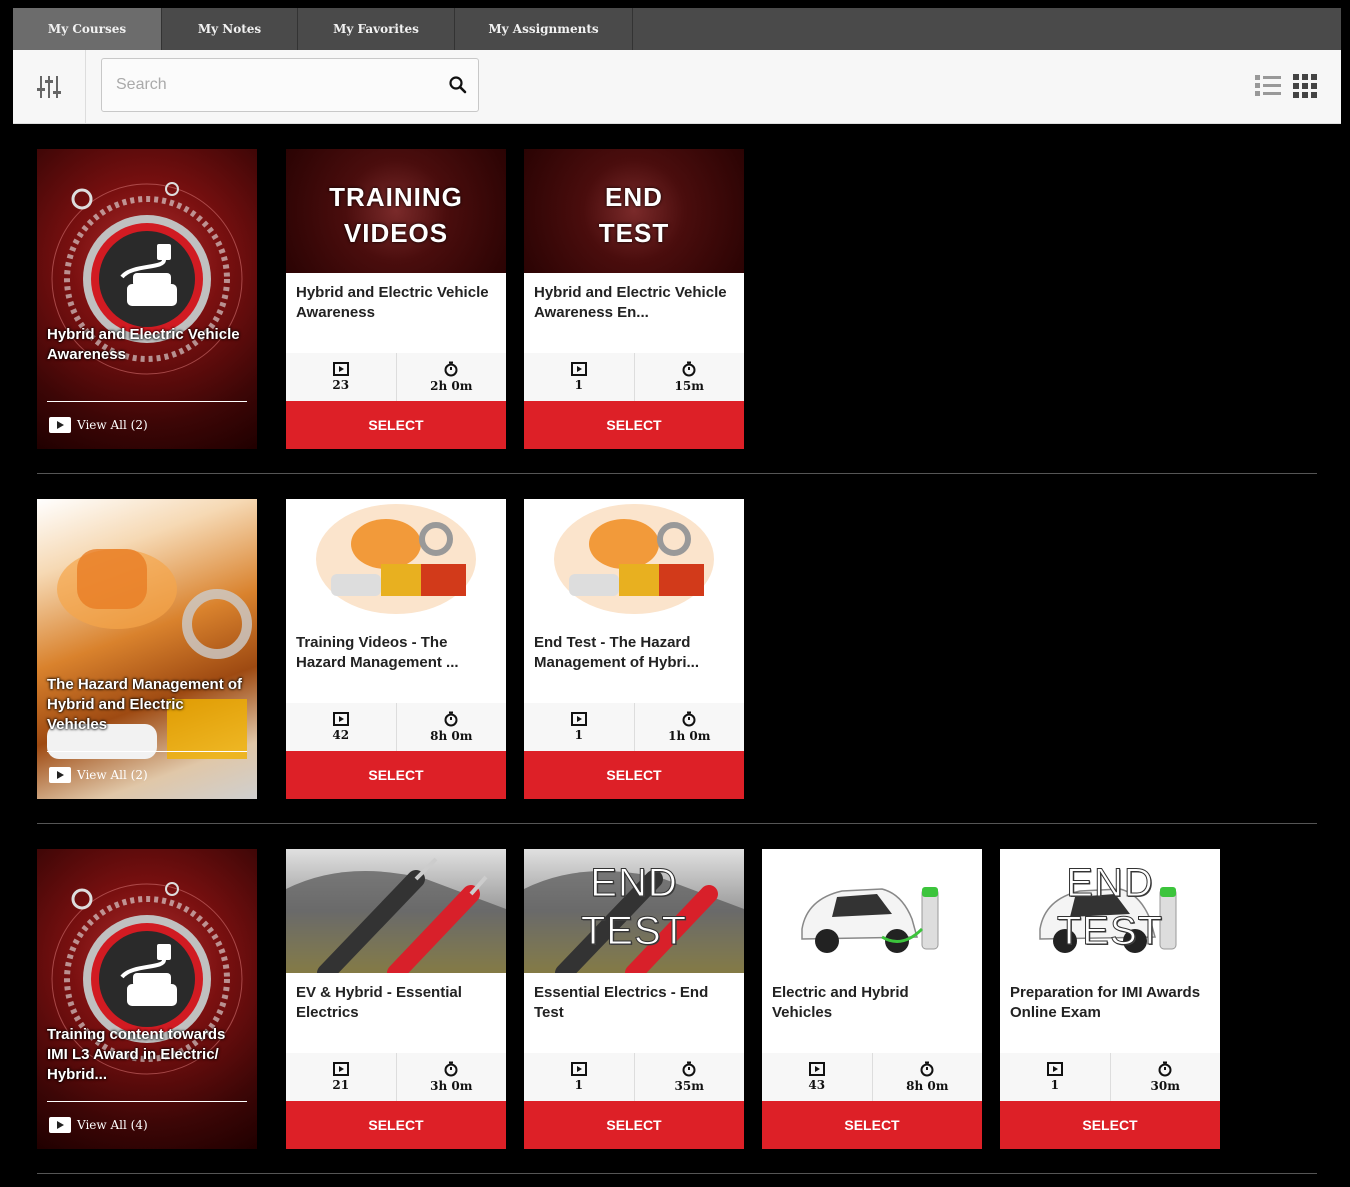 This screenshot has height=1187, width=1350. Describe the element at coordinates (379, 1002) in the screenshot. I see `course-title: EV & Hybrid - Essential Electrics` at that location.